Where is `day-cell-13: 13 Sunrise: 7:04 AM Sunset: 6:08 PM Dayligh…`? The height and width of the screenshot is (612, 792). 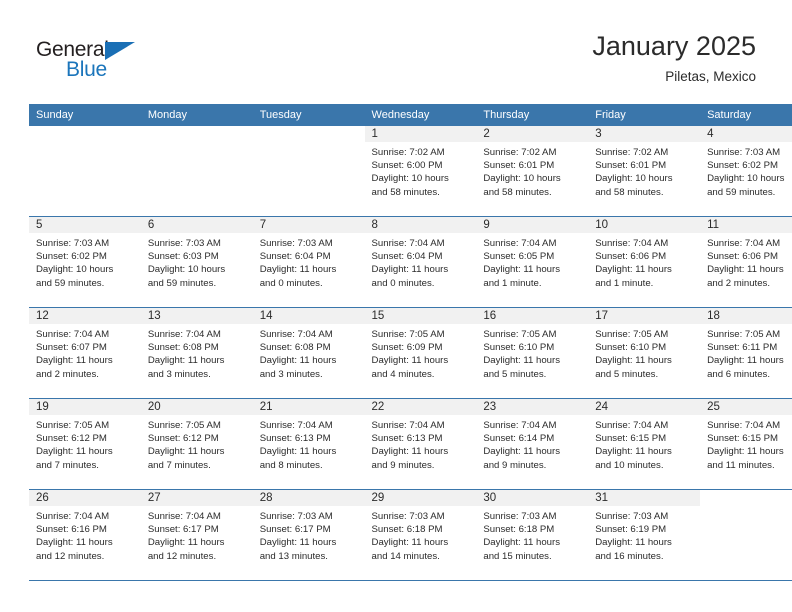 day-cell-13: 13 Sunrise: 7:04 AM Sunset: 6:08 PM Dayligh… is located at coordinates (196, 352).